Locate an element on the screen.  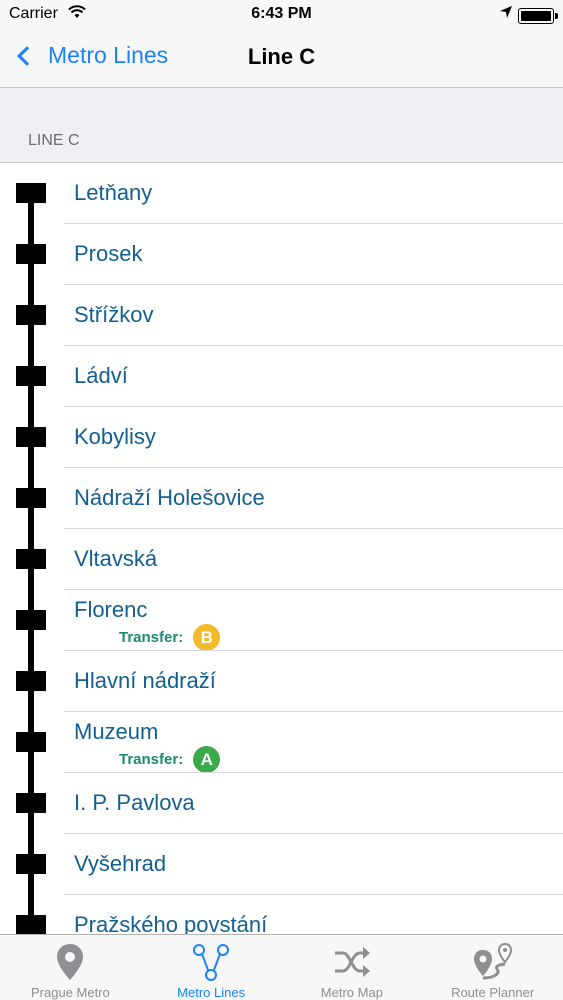
section-header: LINE C is located at coordinates (54, 140).